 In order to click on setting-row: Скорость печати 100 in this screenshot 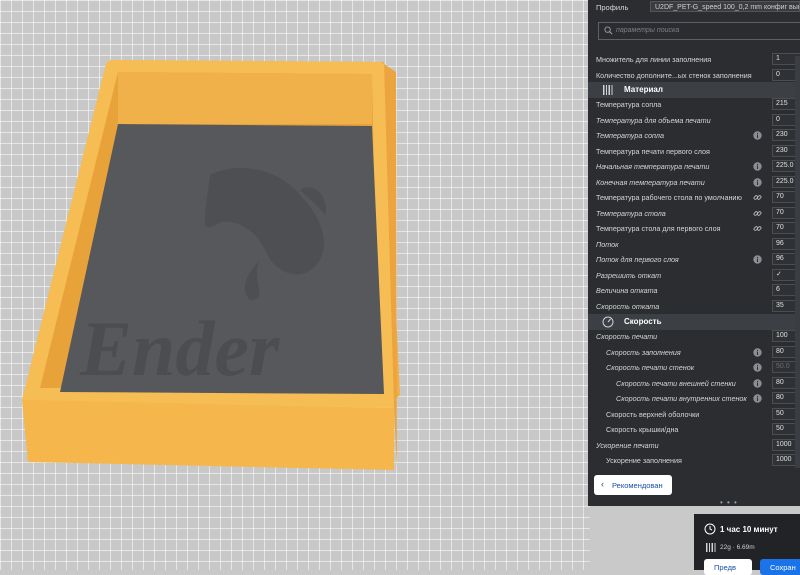, I will do `click(698, 336)`.